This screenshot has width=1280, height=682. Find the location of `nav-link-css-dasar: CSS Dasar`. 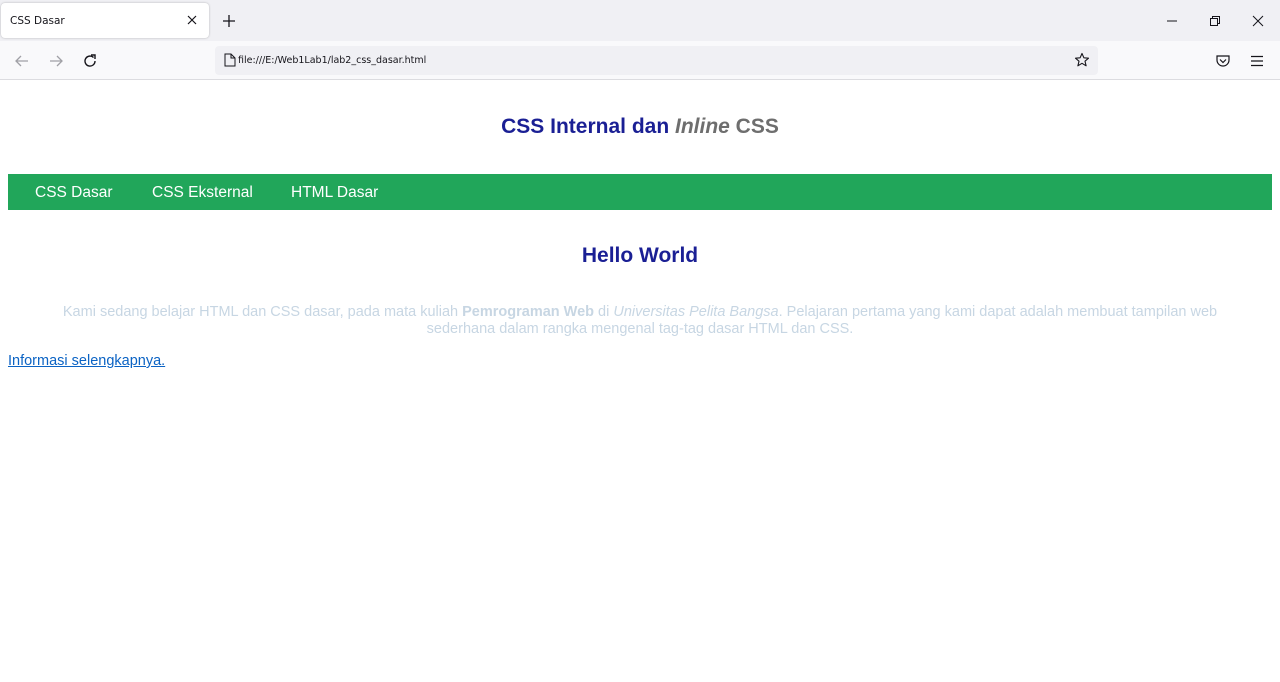

nav-link-css-dasar: CSS Dasar is located at coordinates (74, 193).